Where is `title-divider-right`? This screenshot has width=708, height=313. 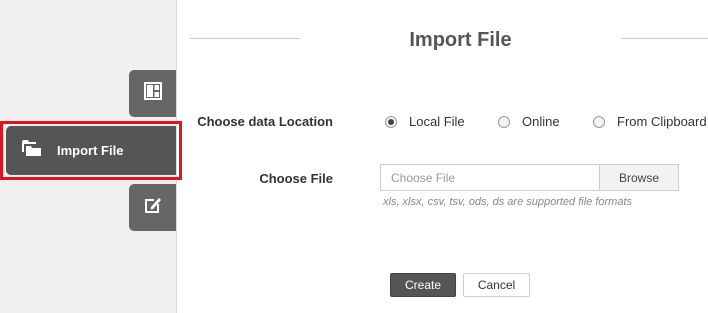
title-divider-right is located at coordinates (664, 38).